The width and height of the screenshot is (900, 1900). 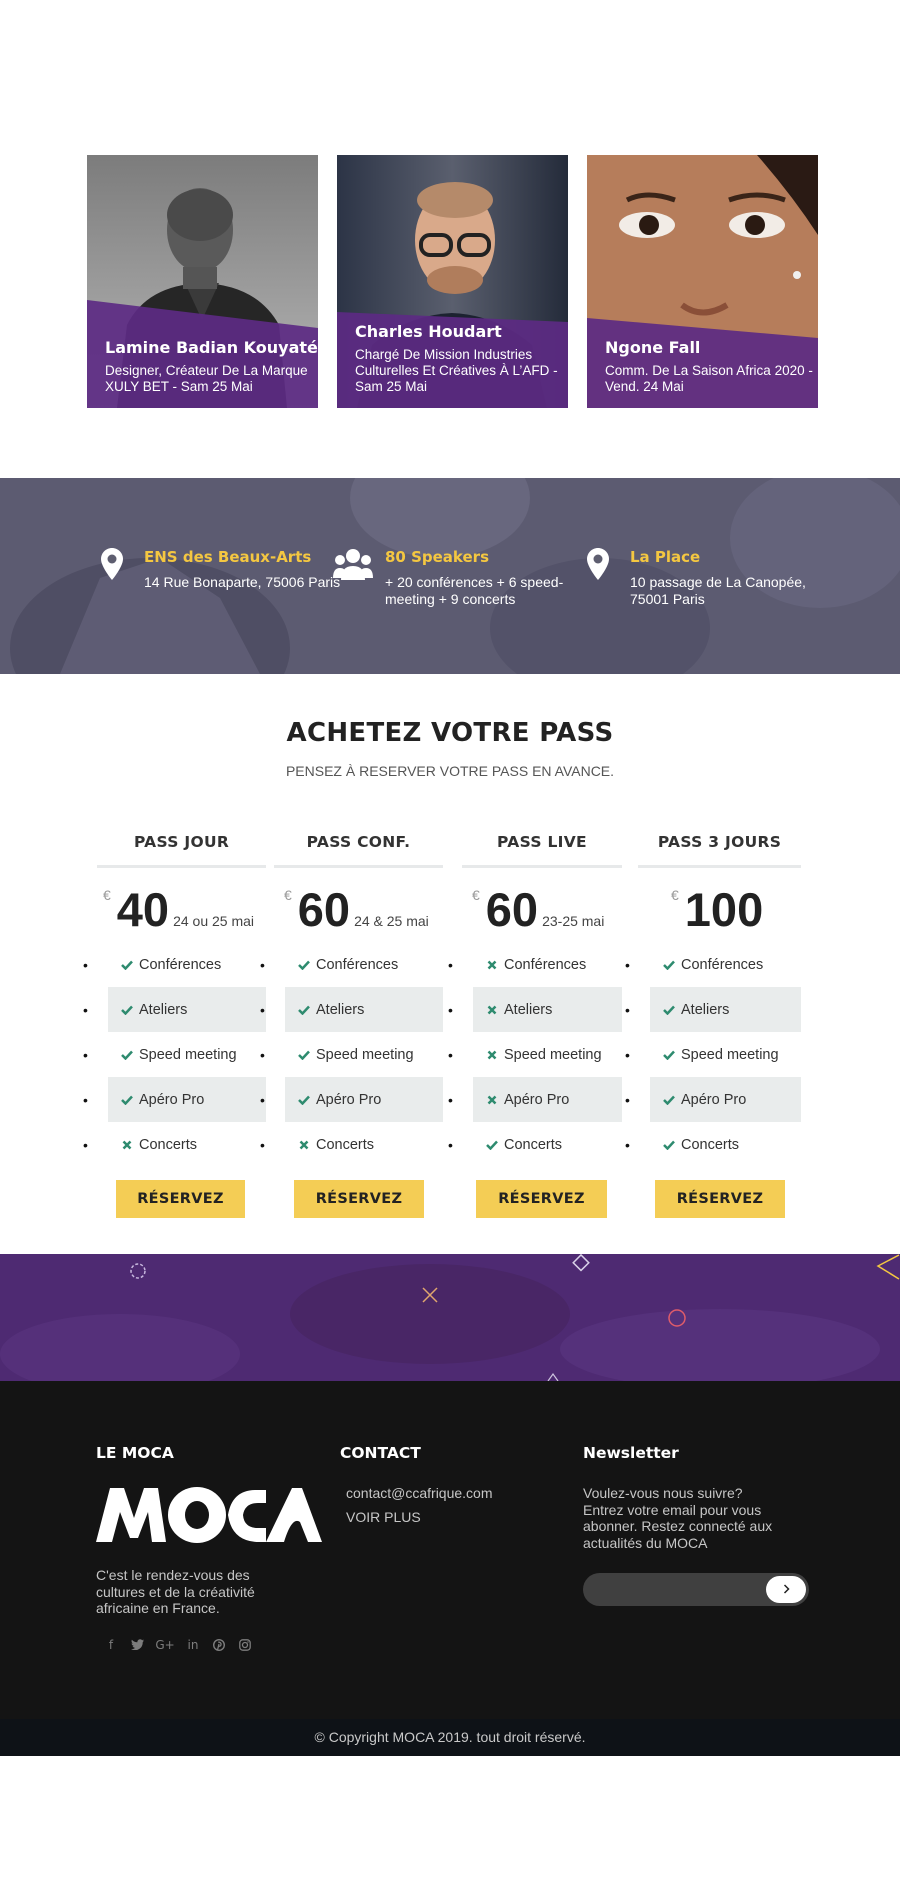 What do you see at coordinates (573, 921) in the screenshot?
I see `price-dates: 23-25 mai` at bounding box center [573, 921].